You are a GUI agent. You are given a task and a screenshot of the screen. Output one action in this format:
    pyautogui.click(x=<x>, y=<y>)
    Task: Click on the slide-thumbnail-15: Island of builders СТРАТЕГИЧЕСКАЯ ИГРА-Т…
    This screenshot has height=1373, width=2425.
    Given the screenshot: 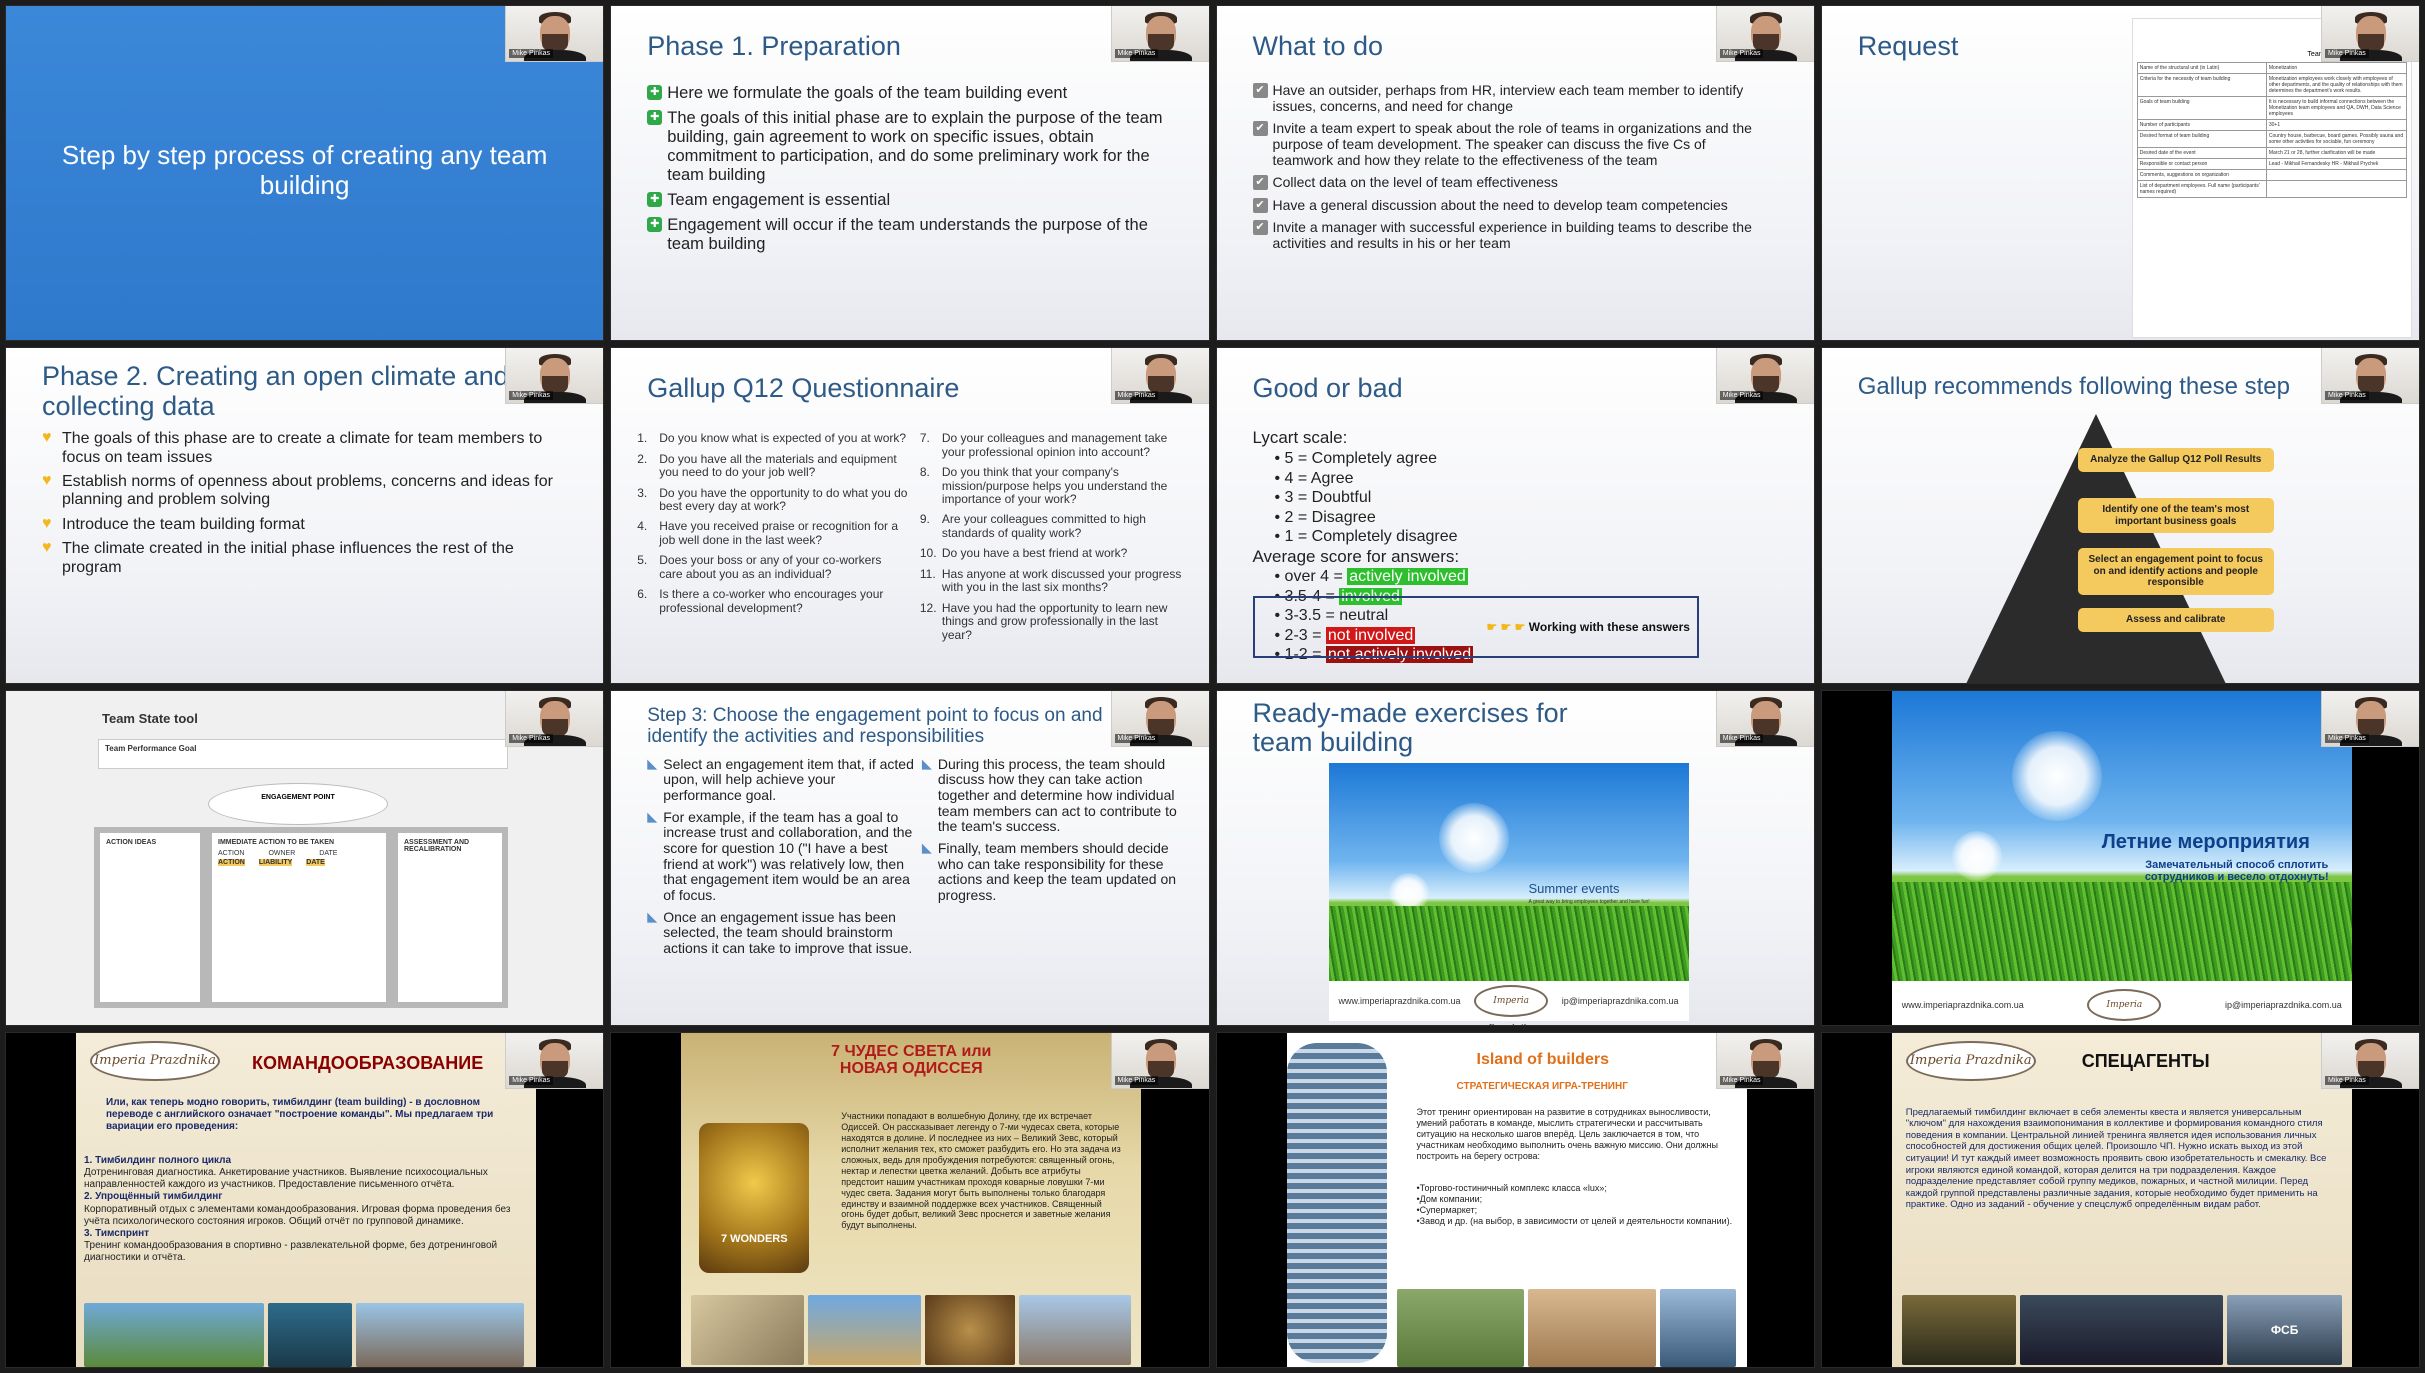 What is the action you would take?
    pyautogui.click(x=1515, y=1199)
    